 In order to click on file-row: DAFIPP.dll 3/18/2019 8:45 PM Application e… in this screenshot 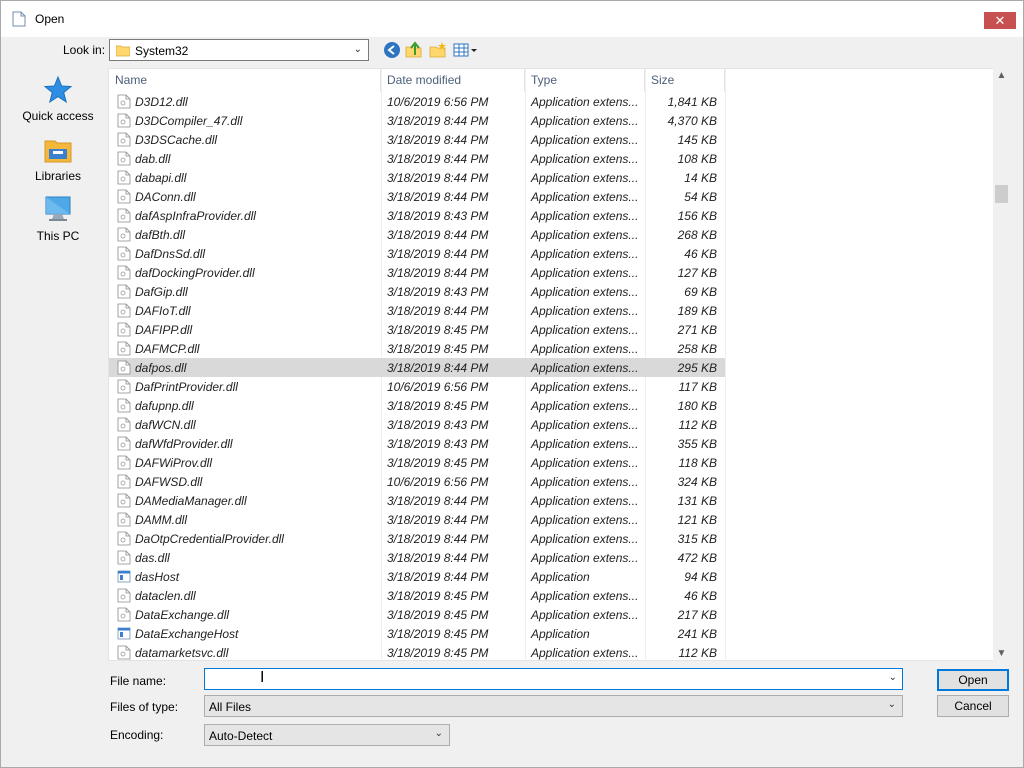, I will do `click(417, 329)`.